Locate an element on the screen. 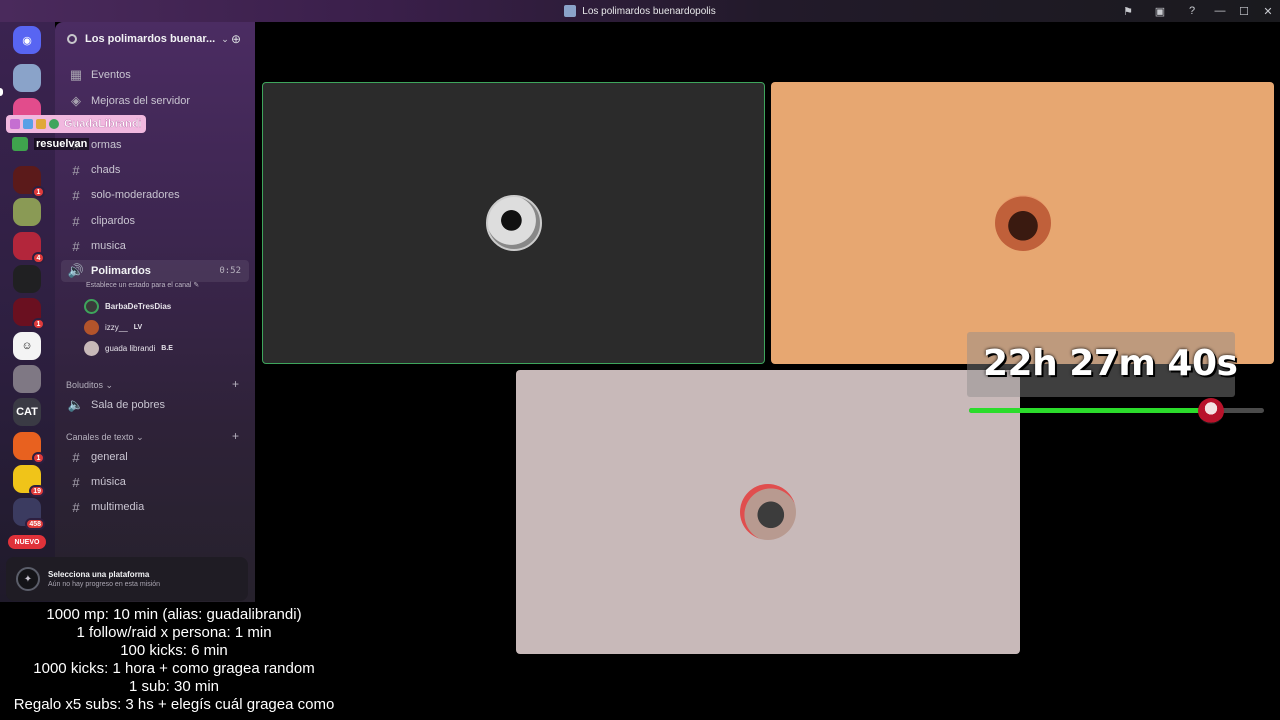  voice-channel-polimardos: 🔊 Polimardos 0:52 is located at coordinates (155, 271).